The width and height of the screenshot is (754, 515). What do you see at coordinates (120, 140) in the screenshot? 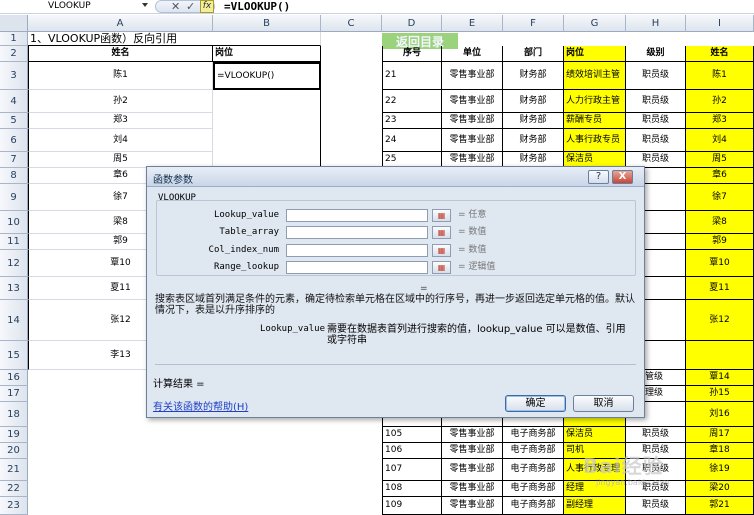
I see `name-cell: 刘4` at bounding box center [120, 140].